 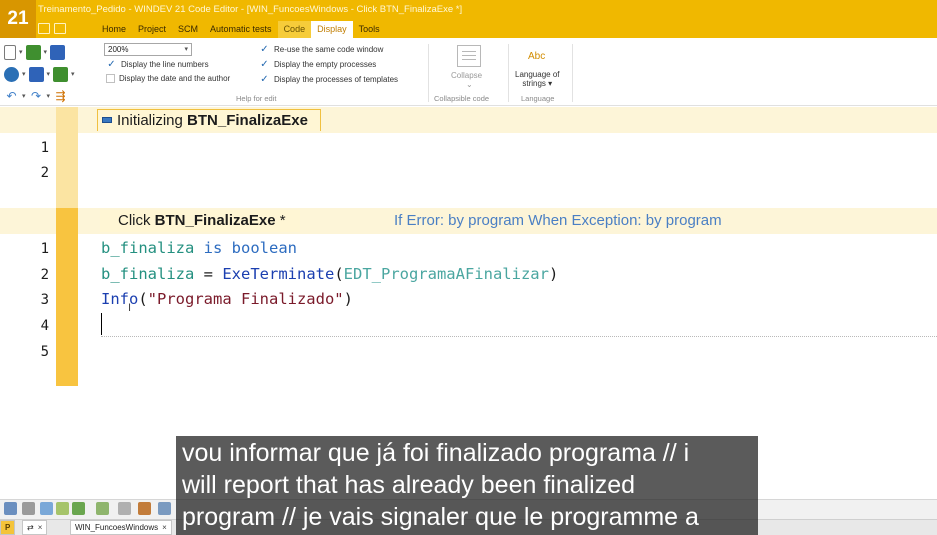 I want to click on process-initializing-header: Initializing BTN_FinalizaExe, so click(x=209, y=120).